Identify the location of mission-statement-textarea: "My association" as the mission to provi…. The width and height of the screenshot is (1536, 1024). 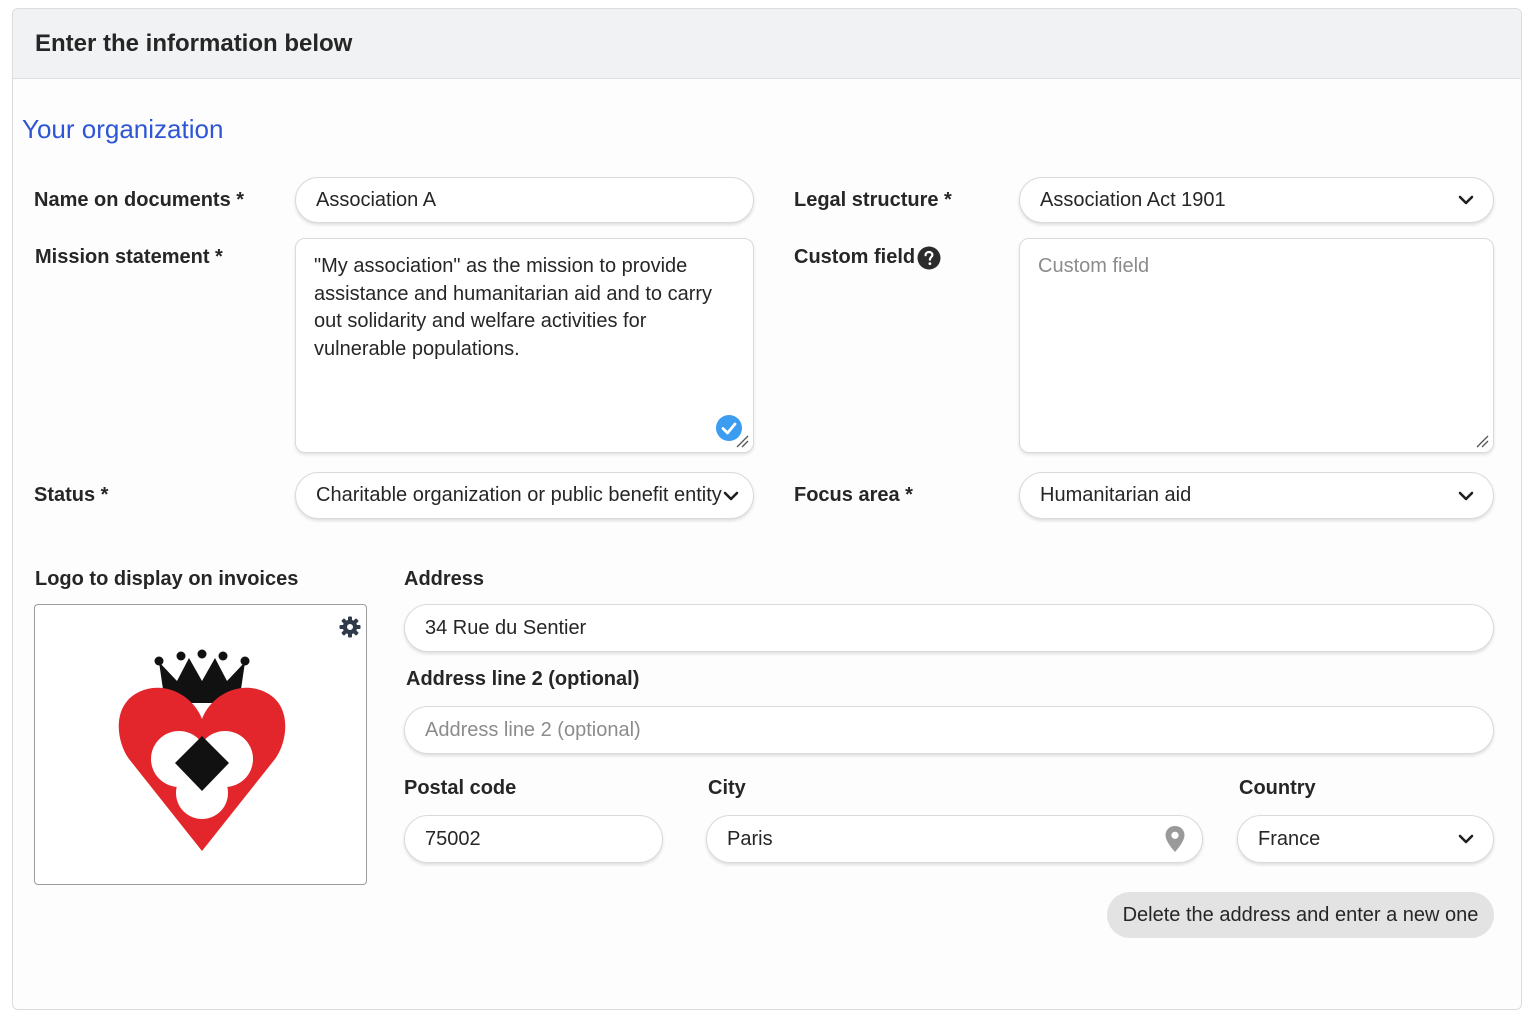
(524, 345).